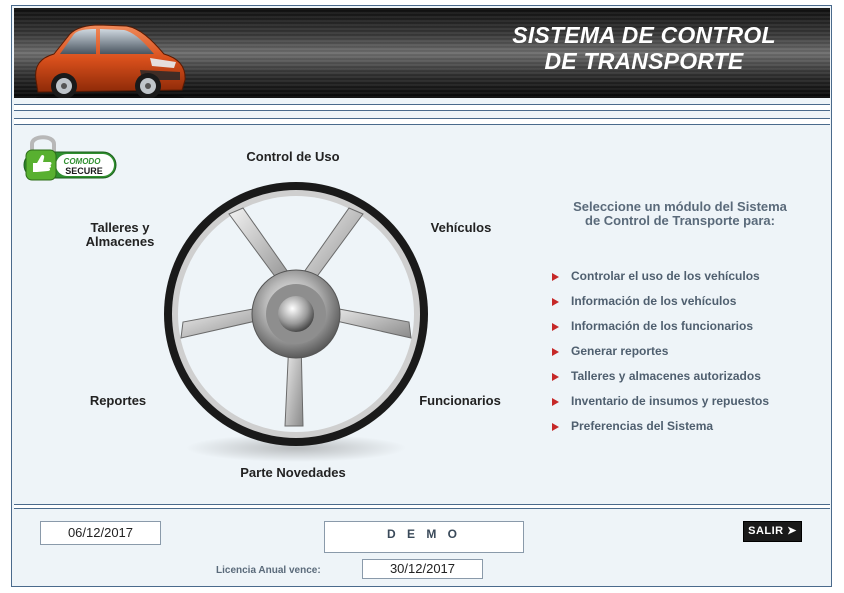 This screenshot has height=593, width=844. I want to click on menu-item-info-funcionarios: Información de los funcionarios, so click(687, 325).